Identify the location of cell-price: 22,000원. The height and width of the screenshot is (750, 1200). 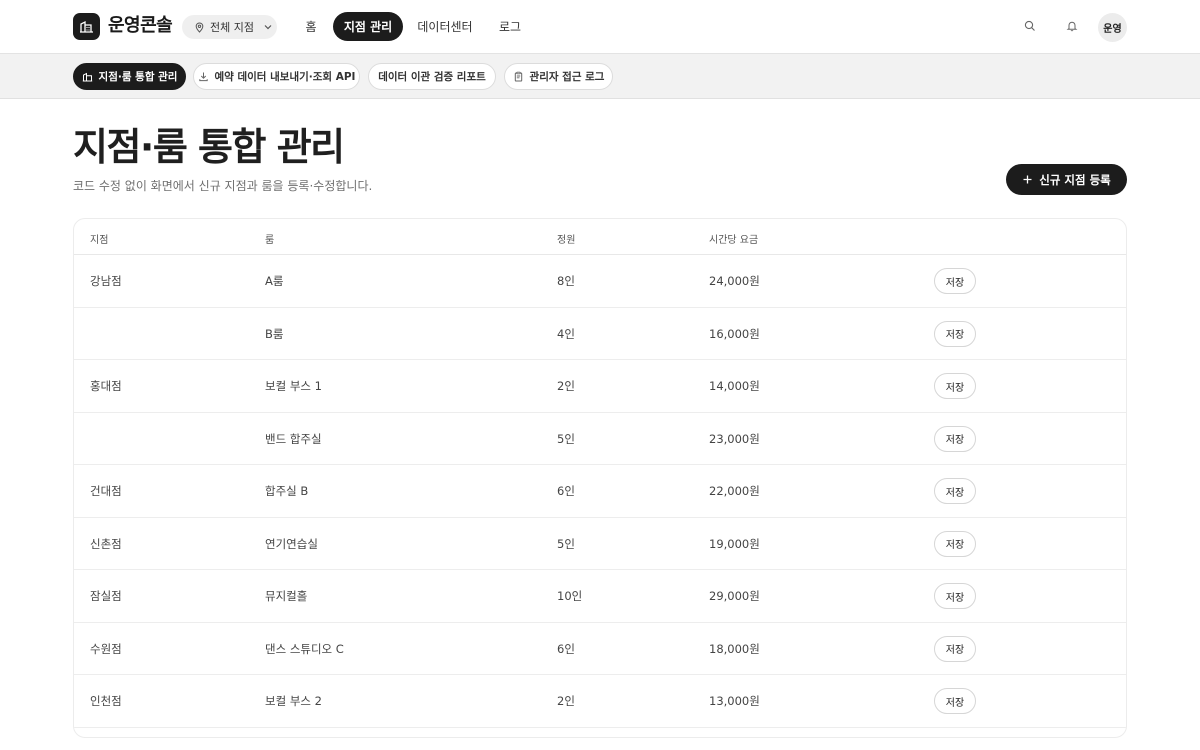
(734, 491).